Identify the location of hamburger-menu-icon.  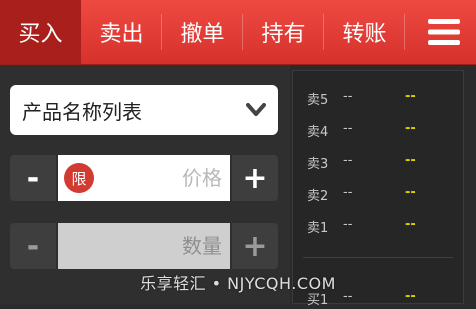
(444, 32).